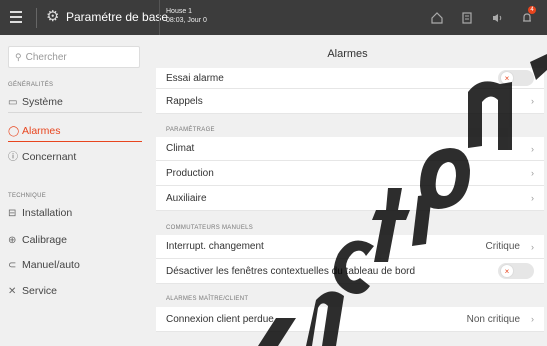 The image size is (547, 346). What do you see at coordinates (527, 17) in the screenshot?
I see `bell-icon: 4` at bounding box center [527, 17].